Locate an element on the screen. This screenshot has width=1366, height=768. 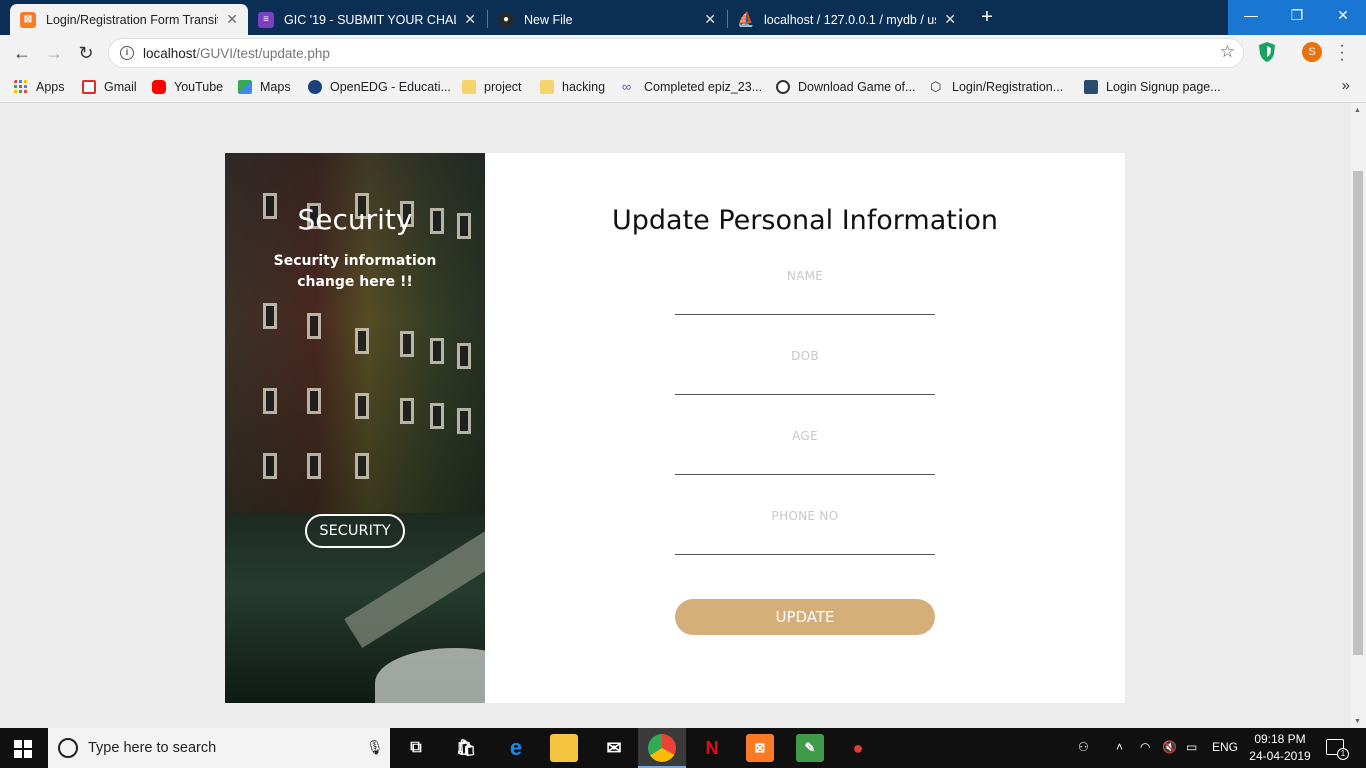
age-input is located at coordinates (805, 462).